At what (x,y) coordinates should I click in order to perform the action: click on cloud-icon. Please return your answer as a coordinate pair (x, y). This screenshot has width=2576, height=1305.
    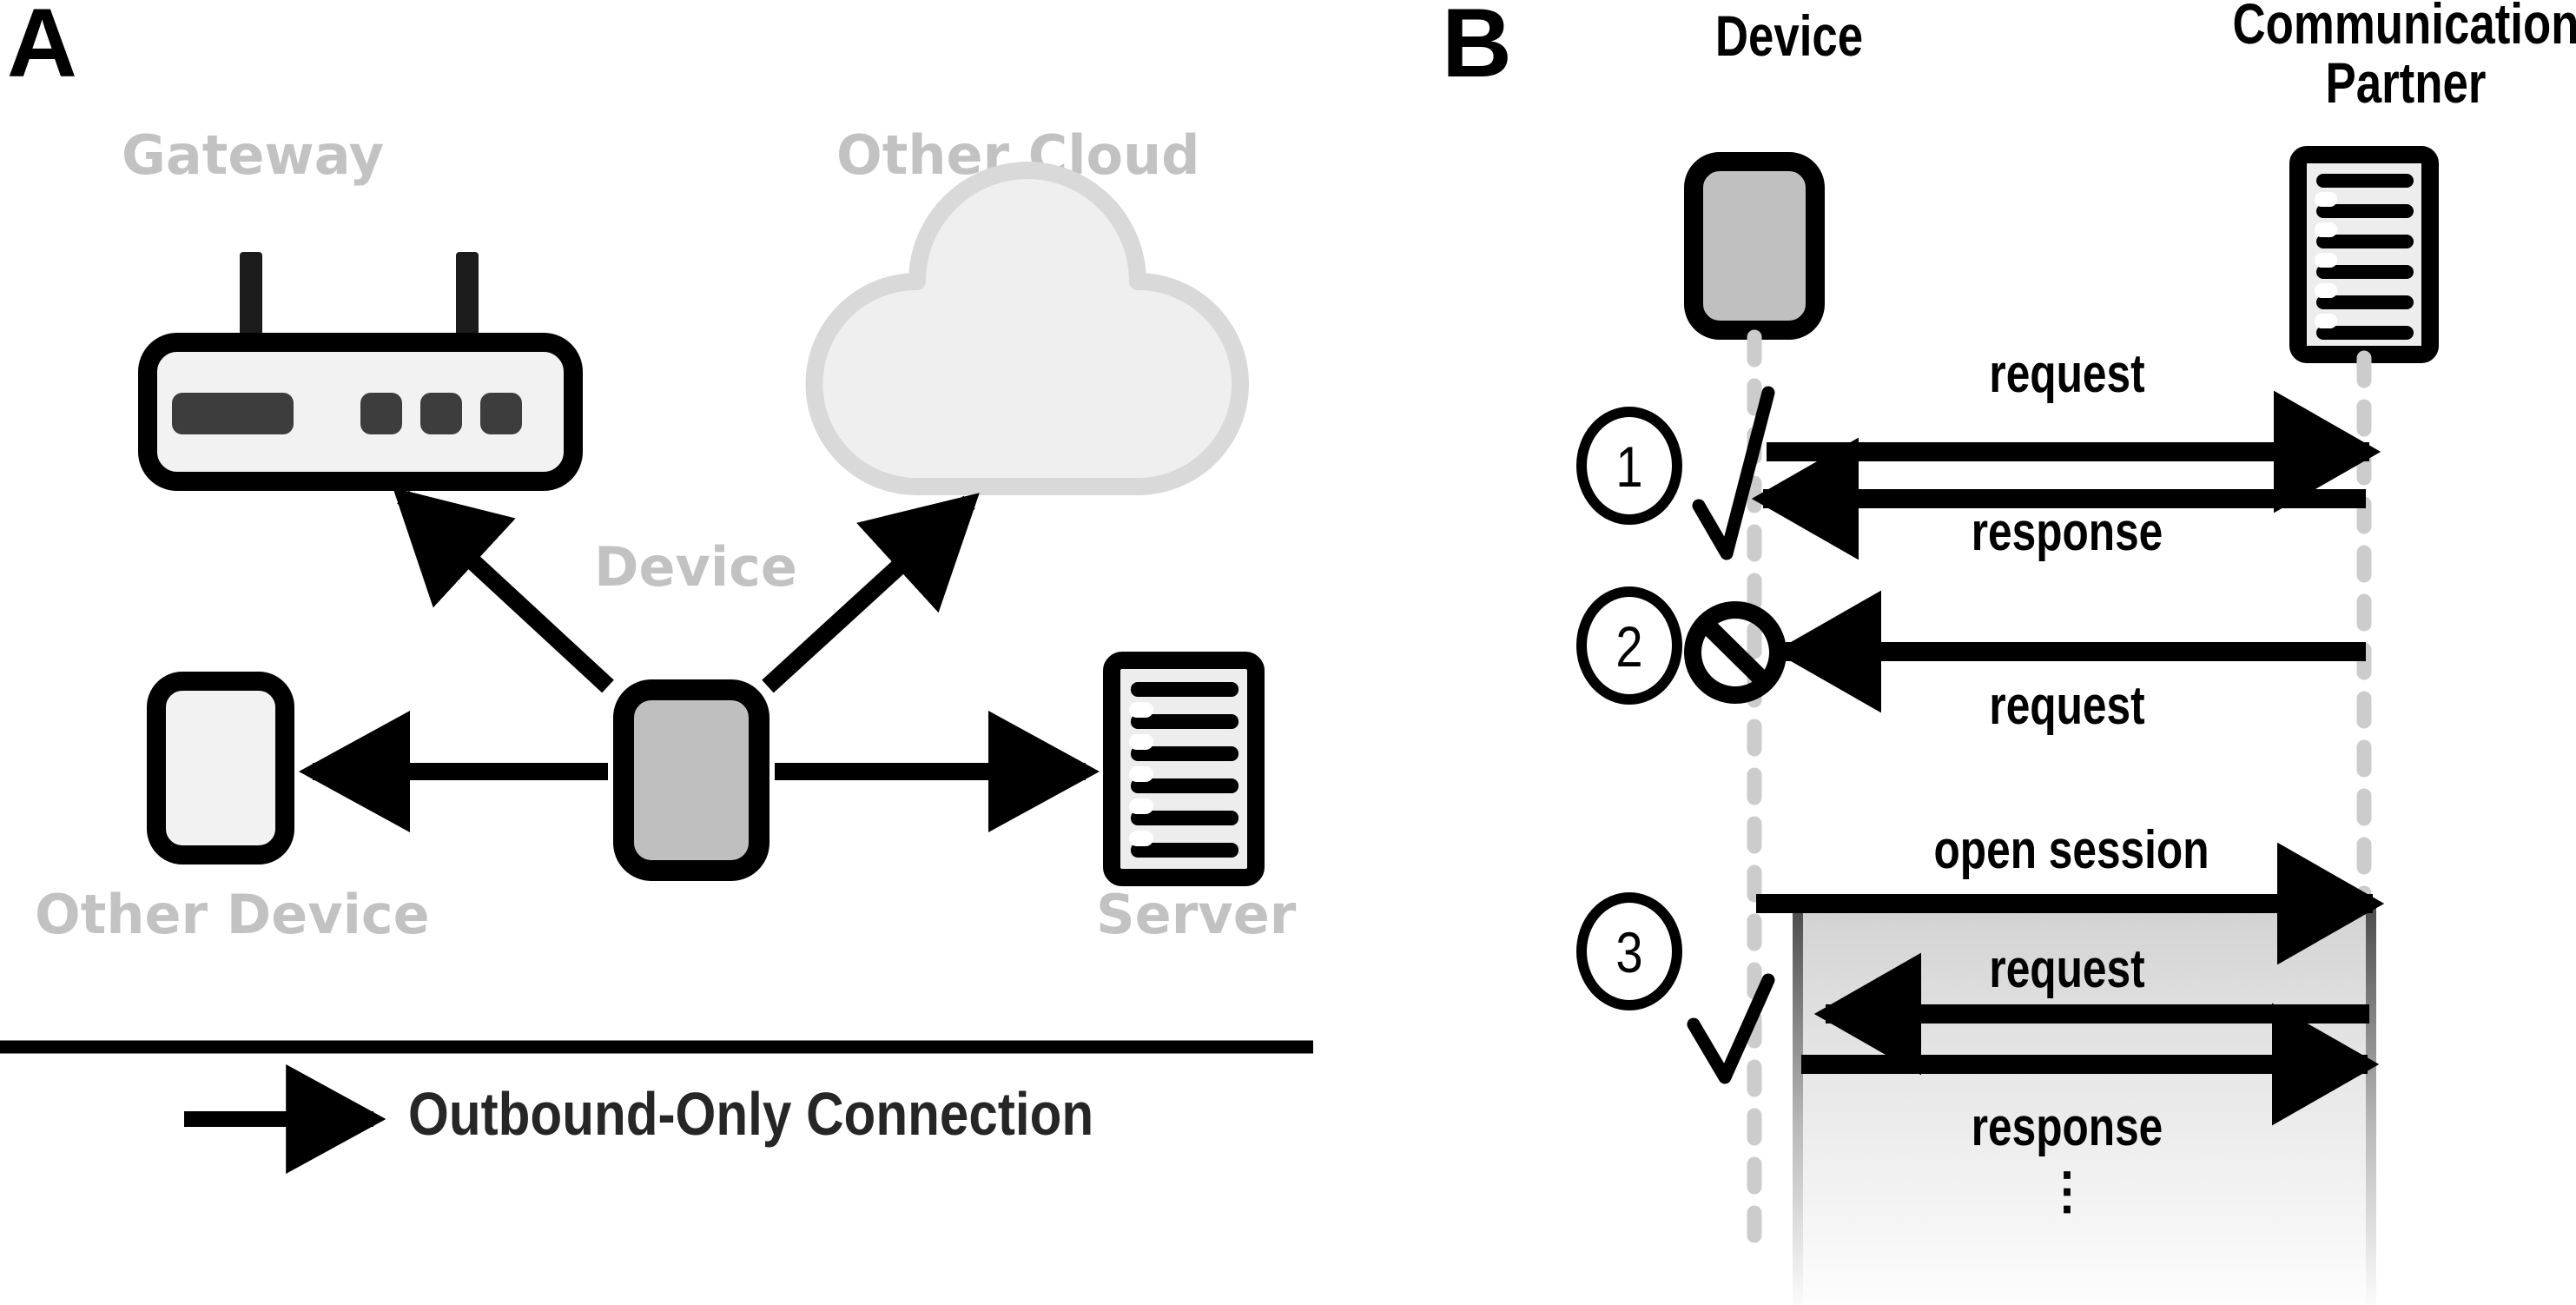
    Looking at the image, I should click on (1027, 328).